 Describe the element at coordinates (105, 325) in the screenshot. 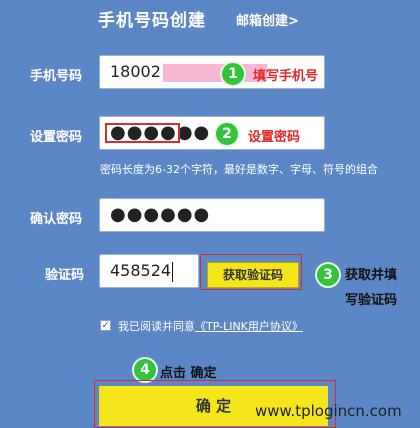

I see `agree-checkbox: ✓` at that location.